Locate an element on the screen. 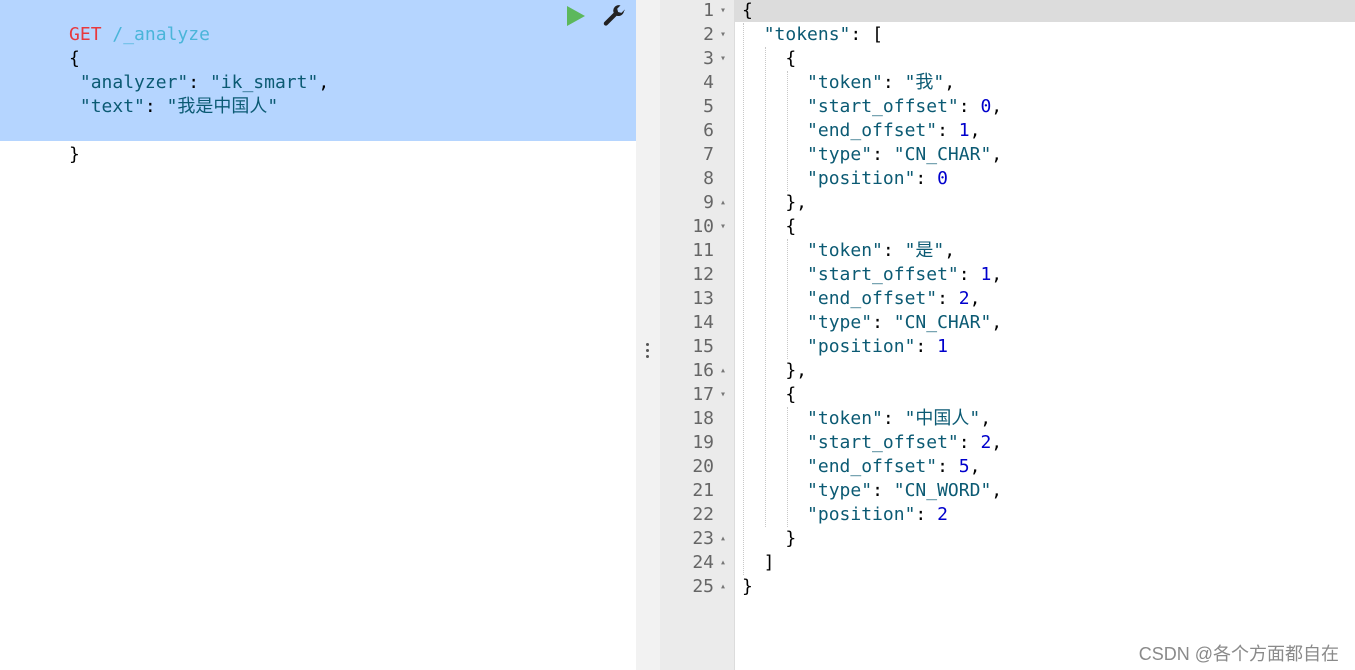 The image size is (1355, 670). code-line: "token": "中国人", is located at coordinates (866, 419).